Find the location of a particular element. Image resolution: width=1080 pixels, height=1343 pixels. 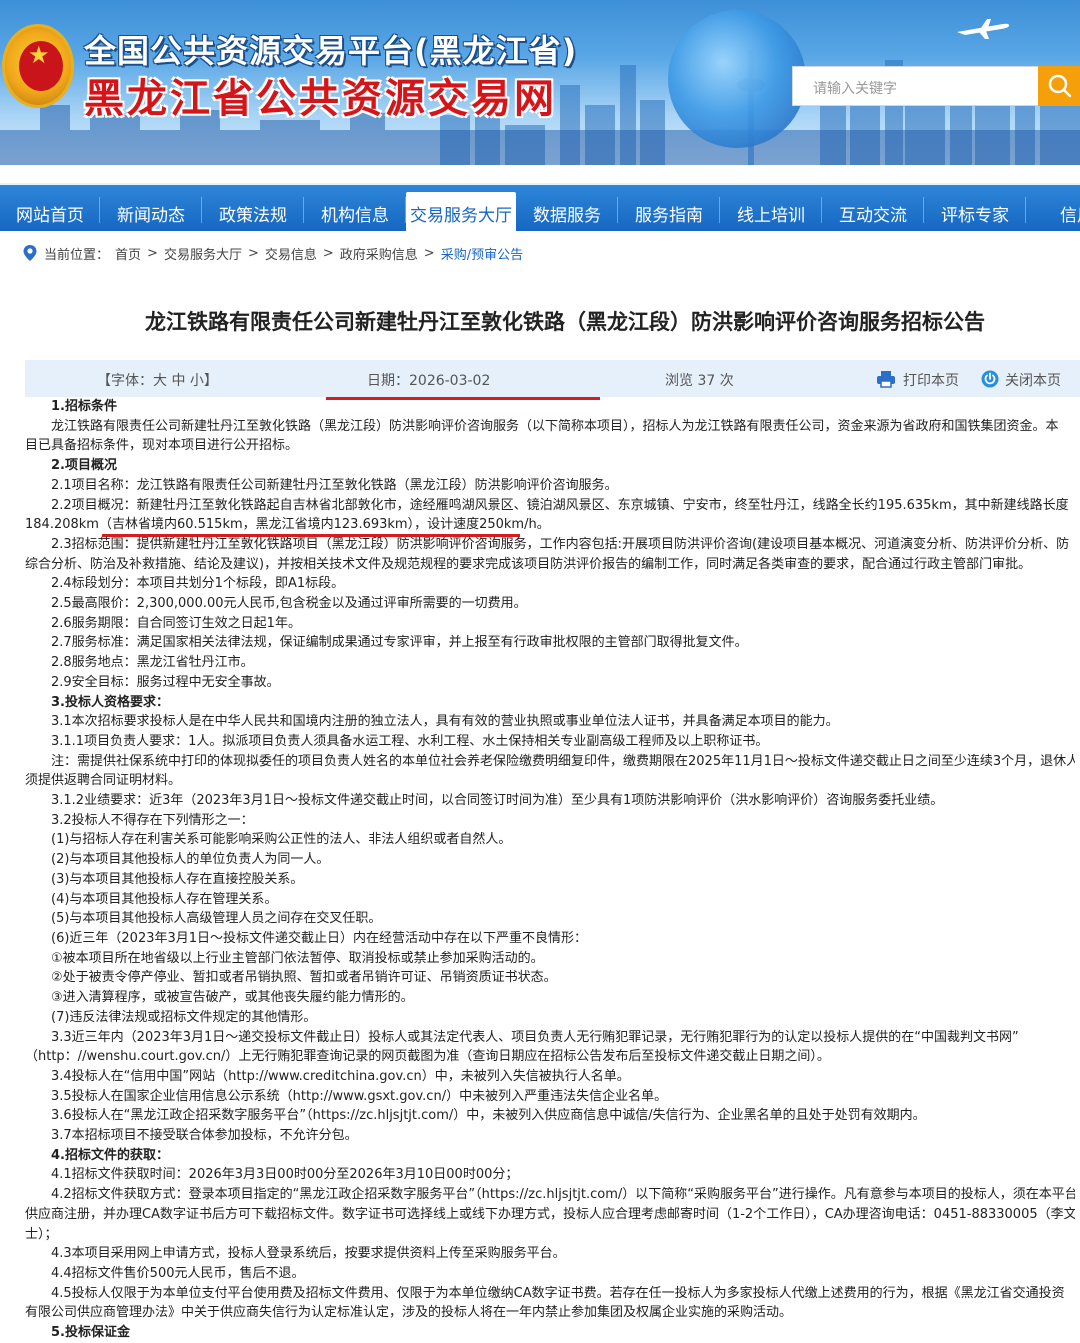

site-title-line2: 黑龙江省公共资源交易网 is located at coordinates (320, 99).